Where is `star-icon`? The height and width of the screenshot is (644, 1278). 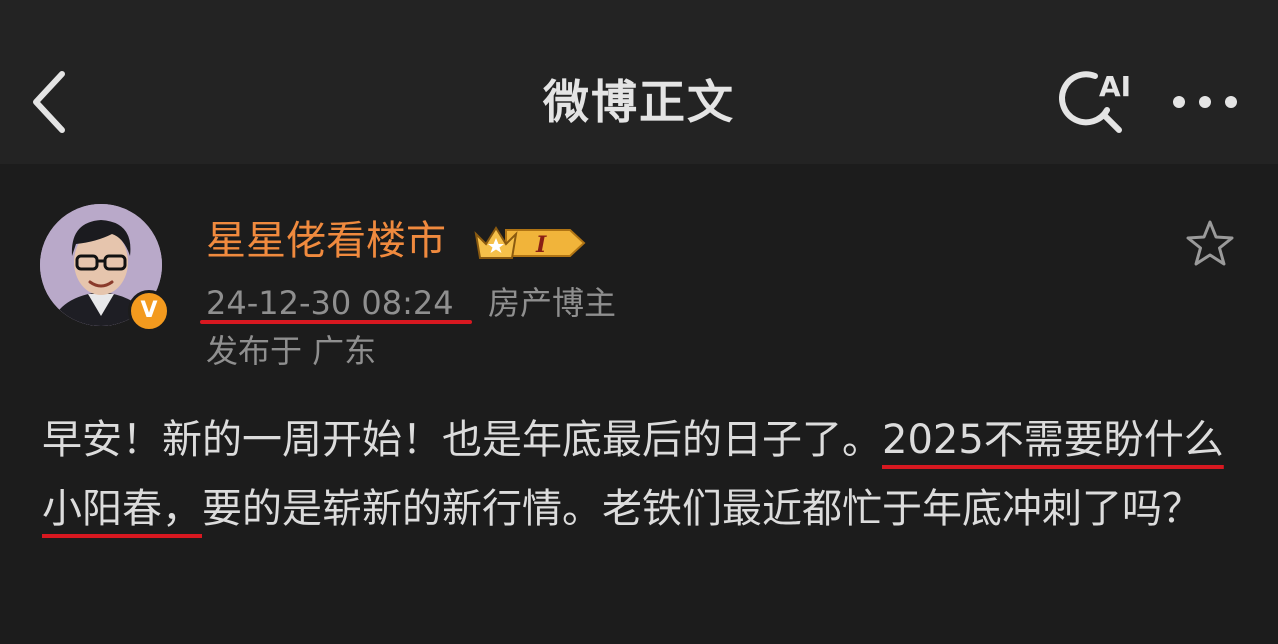
star-icon is located at coordinates (1210, 243).